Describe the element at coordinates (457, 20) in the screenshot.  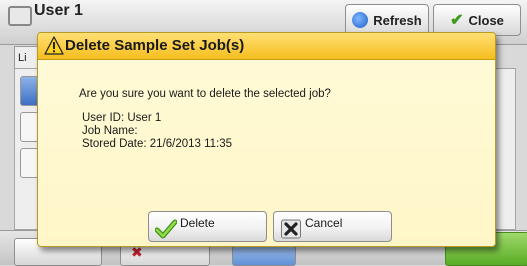
I see `close-check-icon: ✔` at that location.